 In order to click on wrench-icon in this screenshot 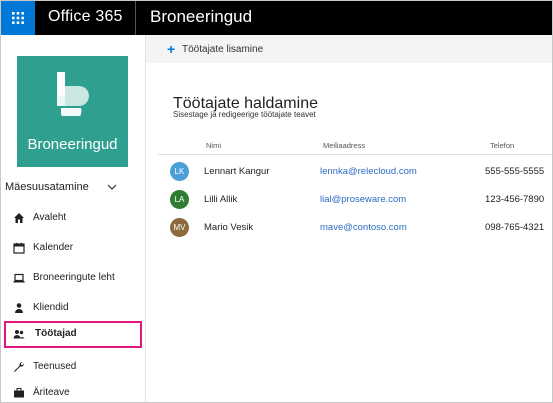, I will do `click(19, 366)`.